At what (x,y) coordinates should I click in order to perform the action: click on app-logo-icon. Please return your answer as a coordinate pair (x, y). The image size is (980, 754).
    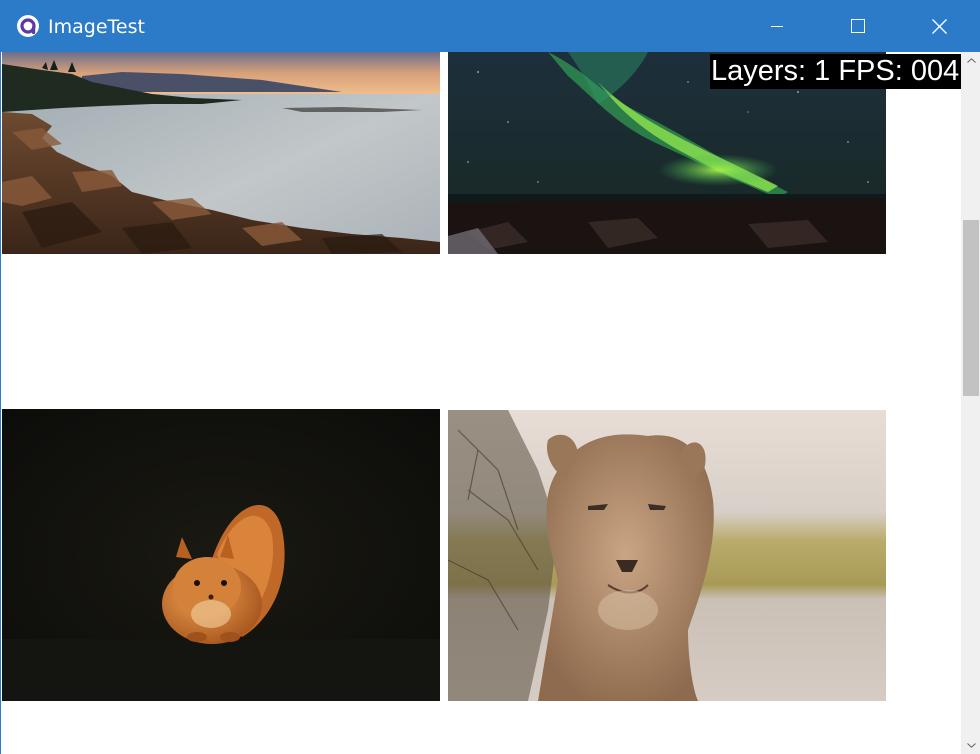
    Looking at the image, I should click on (28, 26).